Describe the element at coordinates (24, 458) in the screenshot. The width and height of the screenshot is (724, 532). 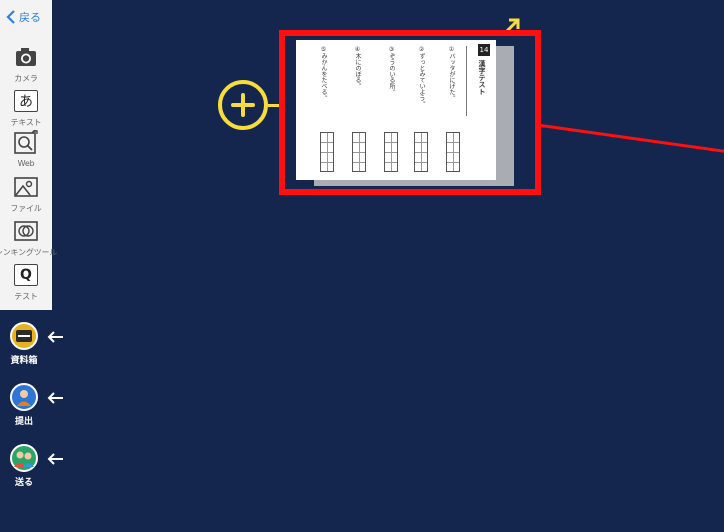
I see `send-icon` at that location.